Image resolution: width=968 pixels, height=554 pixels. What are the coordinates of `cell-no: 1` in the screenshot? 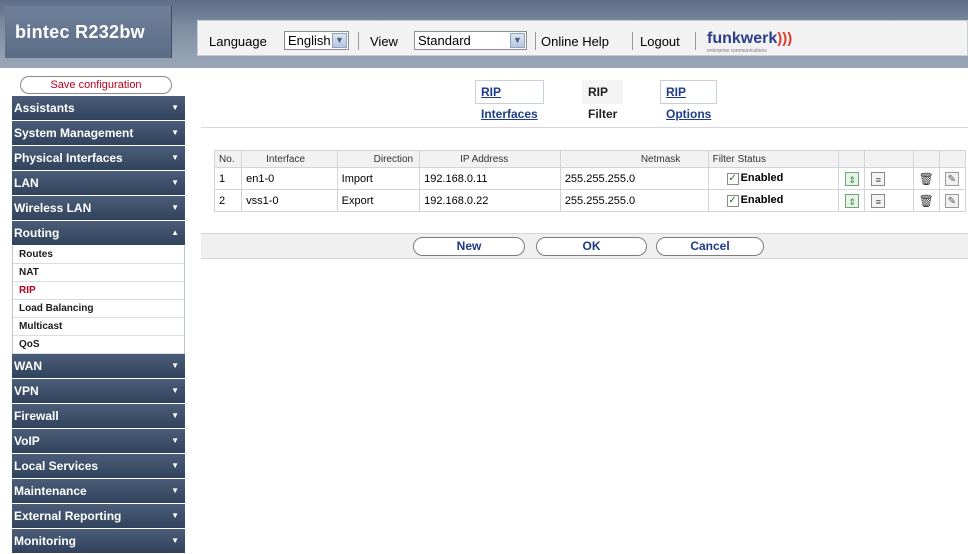 It's located at (228, 178).